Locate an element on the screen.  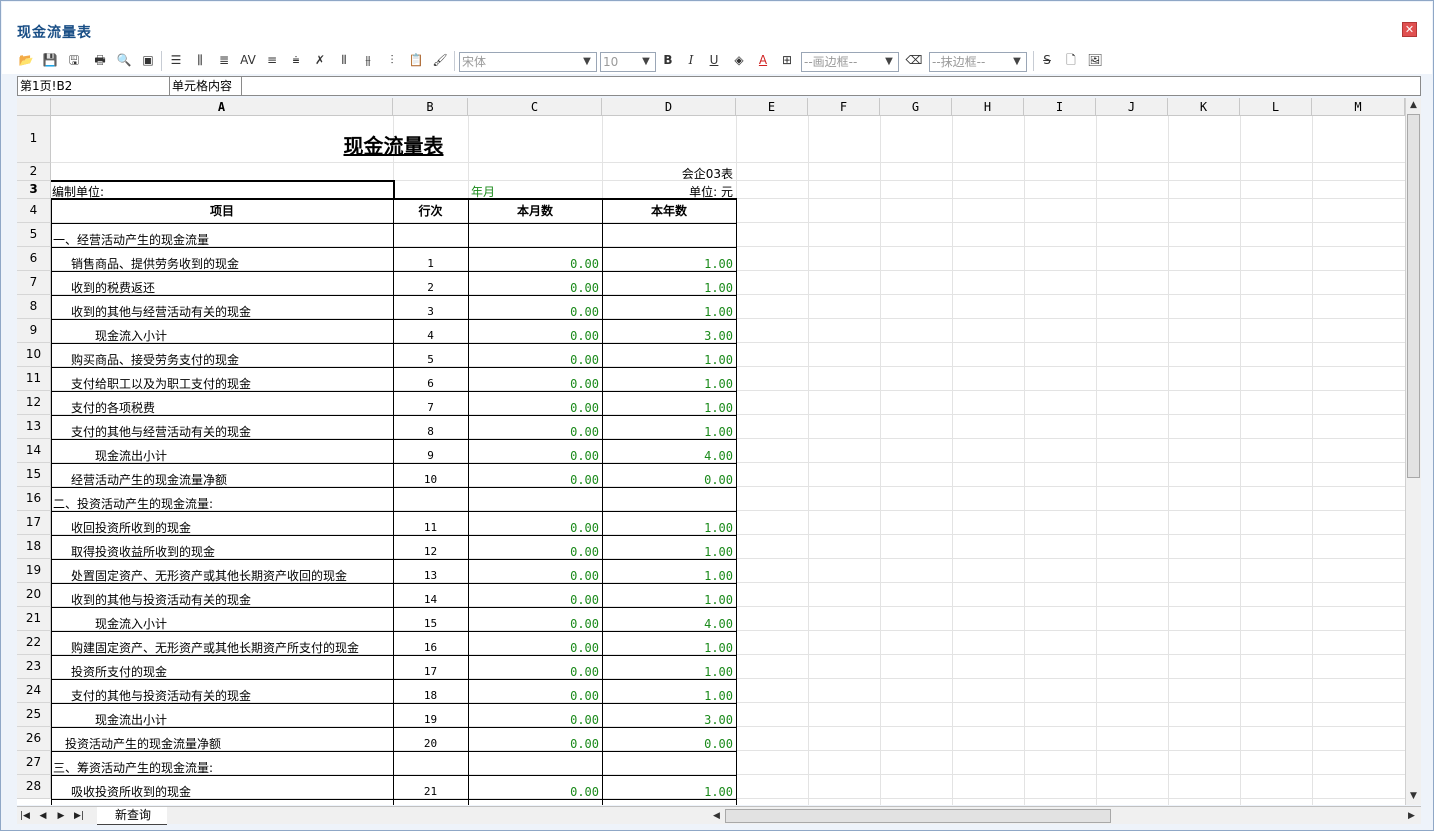
italic-button: I is located at coordinates (691, 60).